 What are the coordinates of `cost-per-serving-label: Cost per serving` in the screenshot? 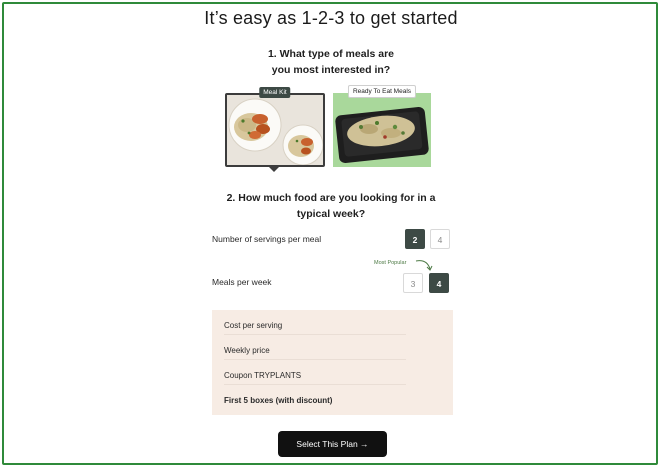 It's located at (315, 328).